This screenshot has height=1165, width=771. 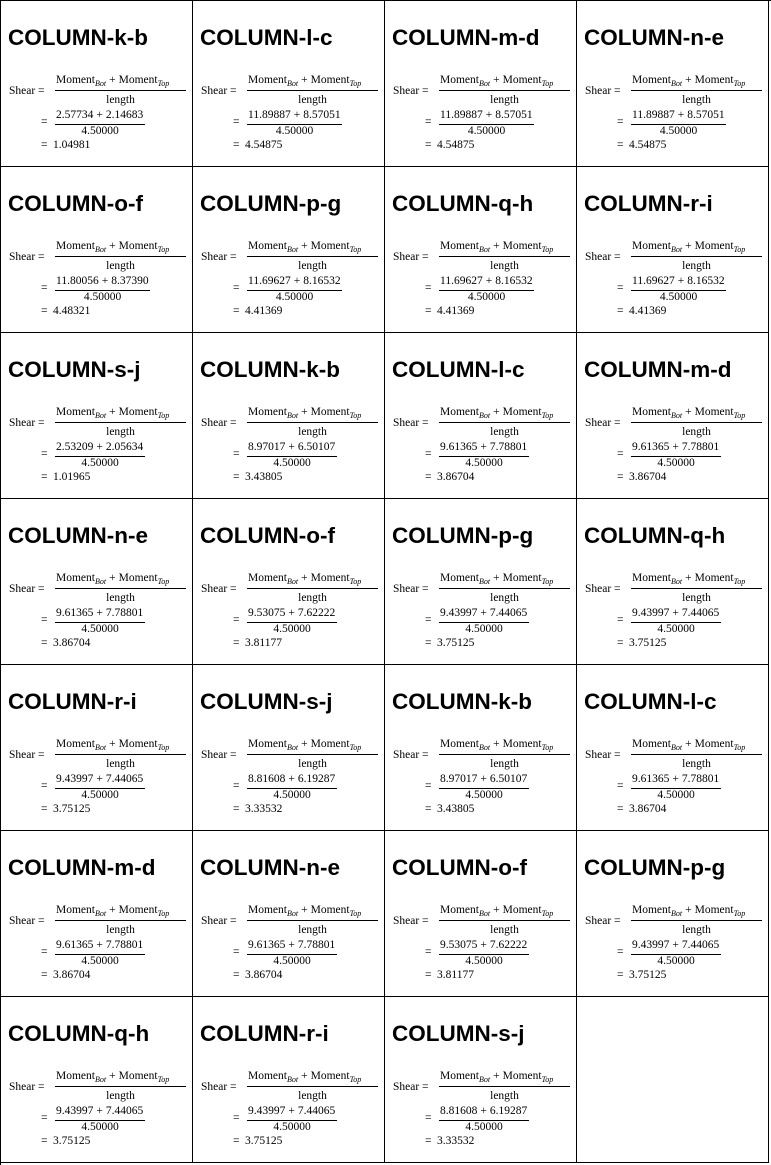 I want to click on substituted-numerator: 9.53075 +7.62222, so click(x=483, y=945).